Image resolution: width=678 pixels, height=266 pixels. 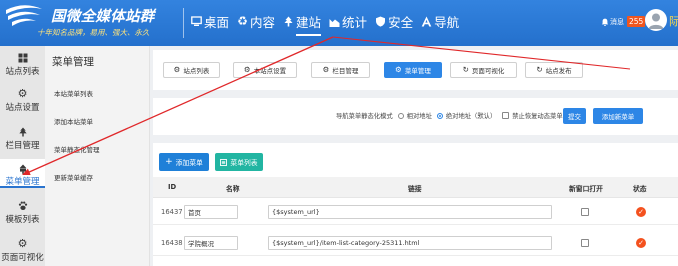 What do you see at coordinates (401, 22) in the screenshot?
I see `nav-label: 安全` at bounding box center [401, 22].